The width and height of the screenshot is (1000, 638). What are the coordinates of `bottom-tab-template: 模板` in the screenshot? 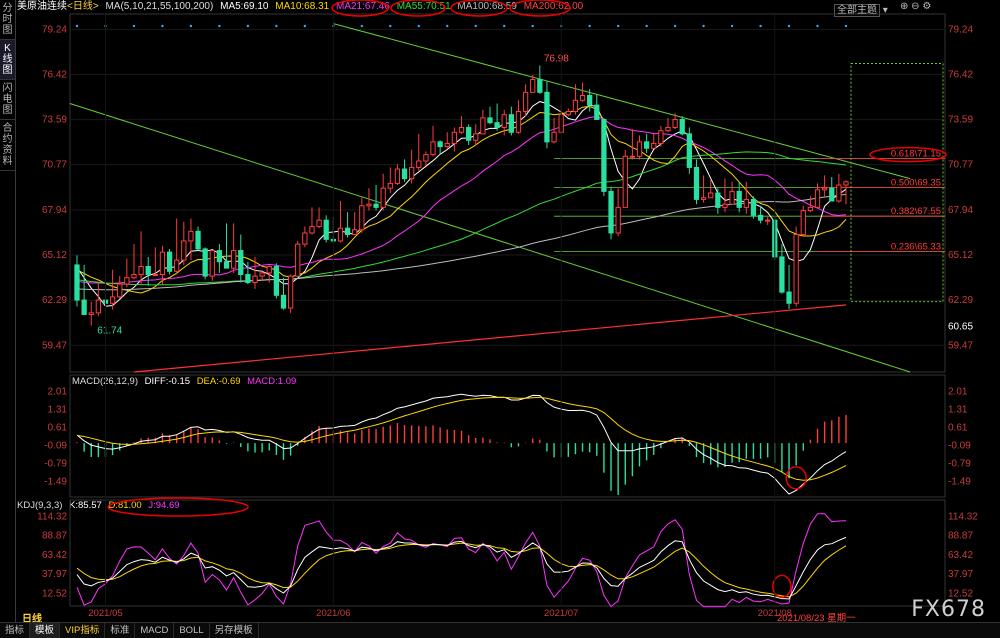 It's located at (45, 630).